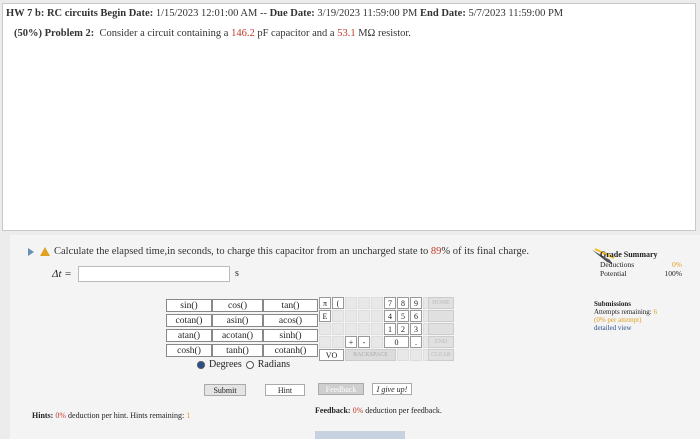  What do you see at coordinates (618, 320) in the screenshot?
I see `per-attempt: (0% per attempt)` at bounding box center [618, 320].